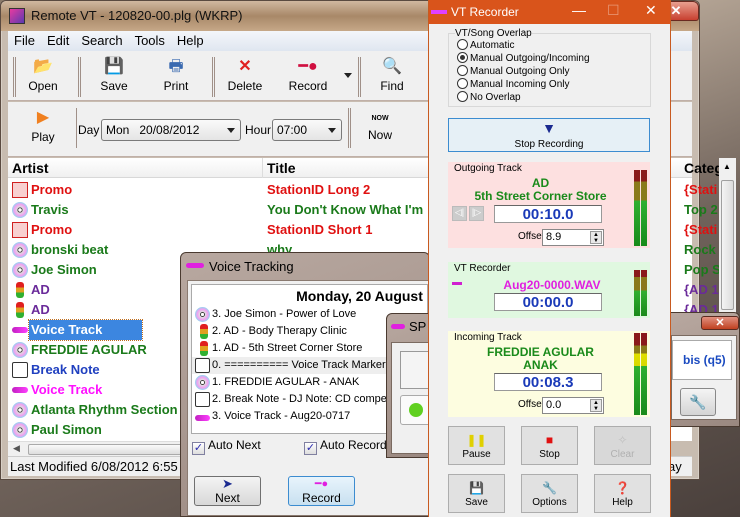 Image resolution: width=740 pixels, height=517 pixels. Describe the element at coordinates (58, 39) in the screenshot. I see `menu-edit: Edit` at that location.